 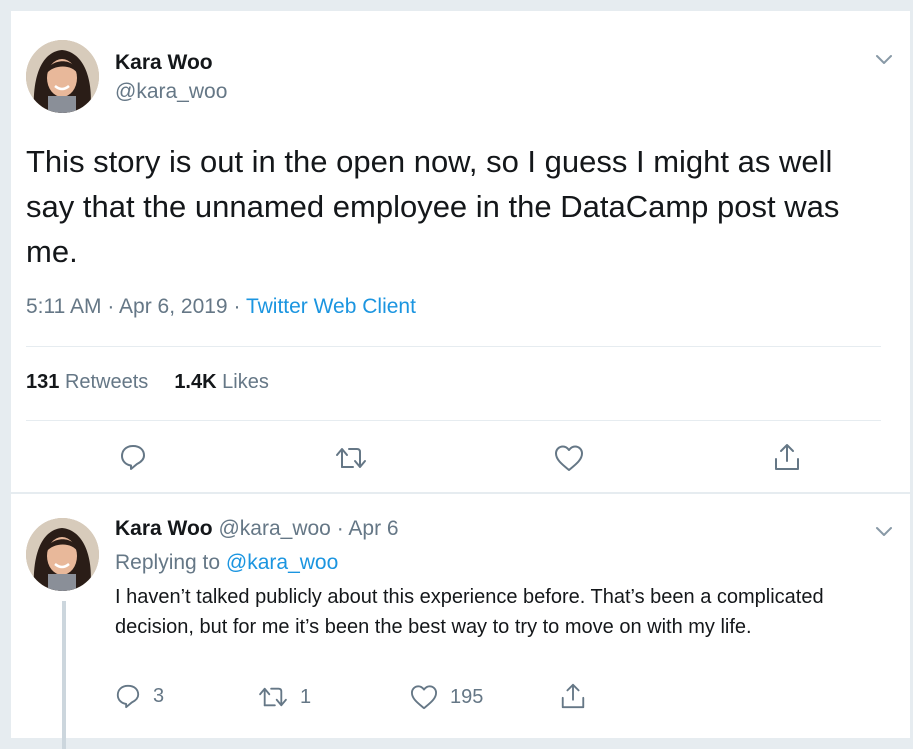 I want to click on tweet-time: 5:11 AM, so click(x=64, y=306).